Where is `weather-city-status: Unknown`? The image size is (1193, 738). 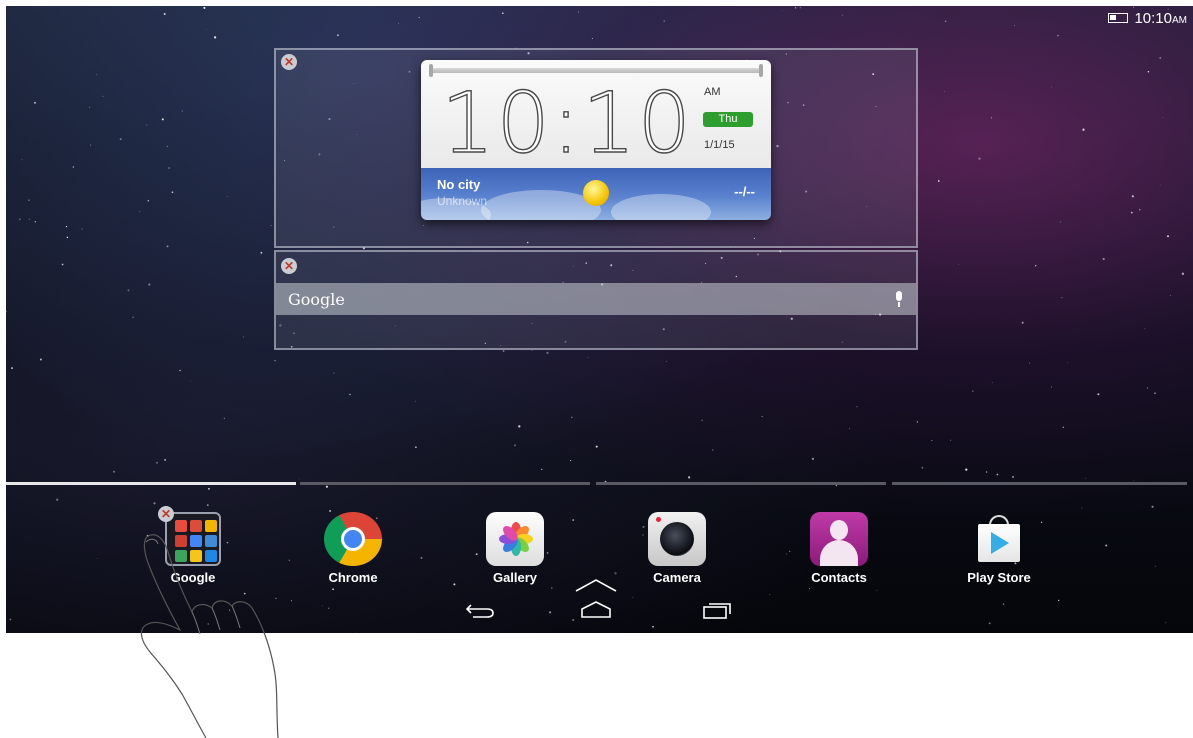 weather-city-status: Unknown is located at coordinates (462, 201).